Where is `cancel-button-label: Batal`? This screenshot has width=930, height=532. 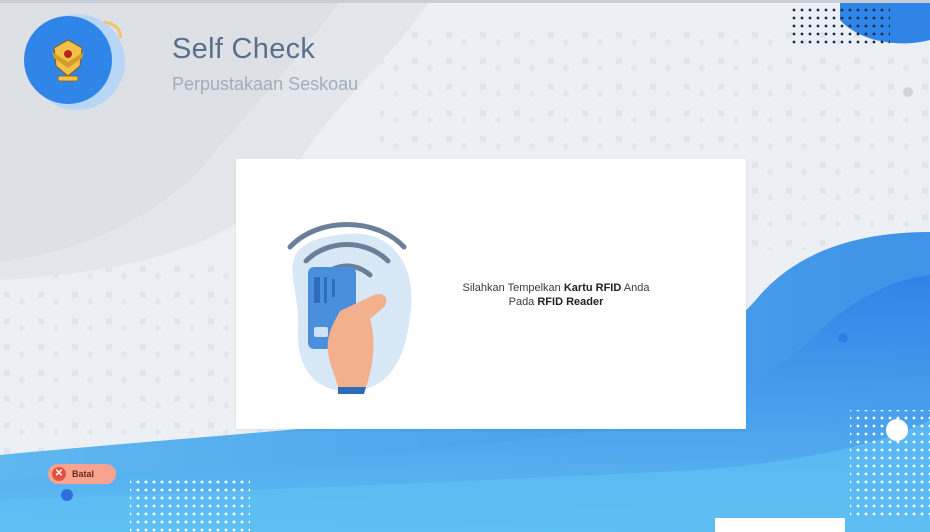
cancel-button-label: Batal is located at coordinates (83, 474).